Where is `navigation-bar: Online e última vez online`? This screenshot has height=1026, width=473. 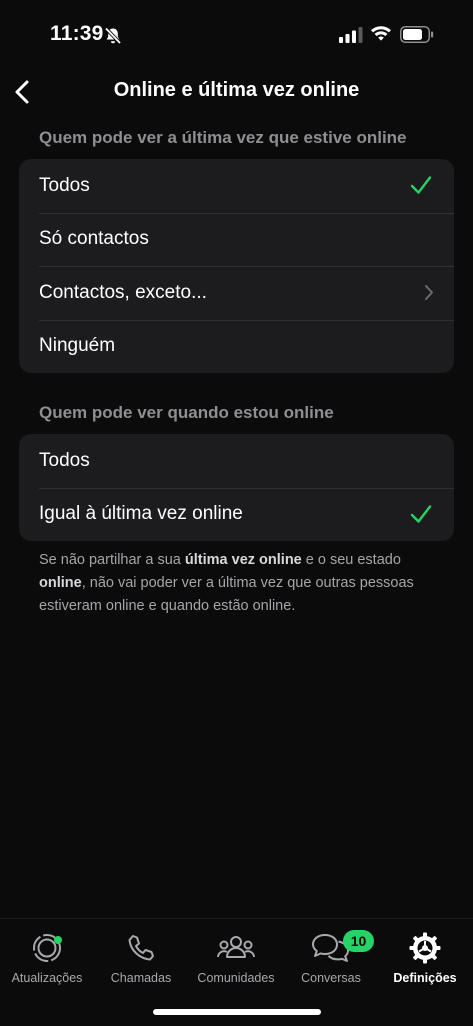
navigation-bar: Online e última vez online is located at coordinates (236, 92).